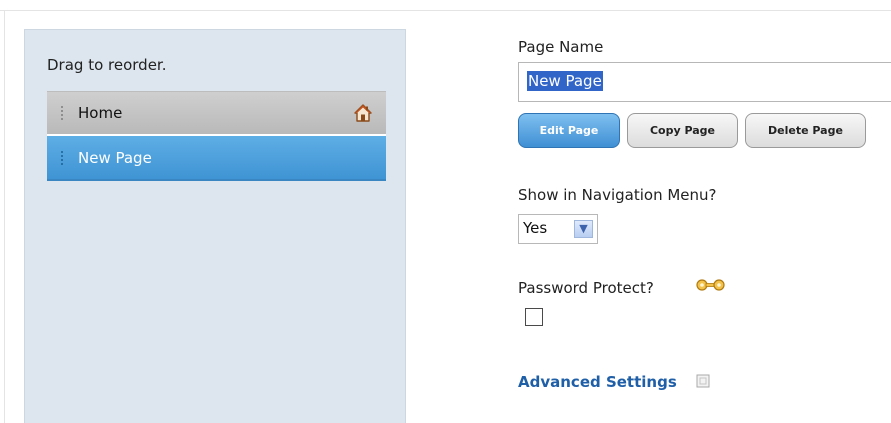 This screenshot has height=423, width=891. I want to click on chevron-down-icon: ▼, so click(583, 229).